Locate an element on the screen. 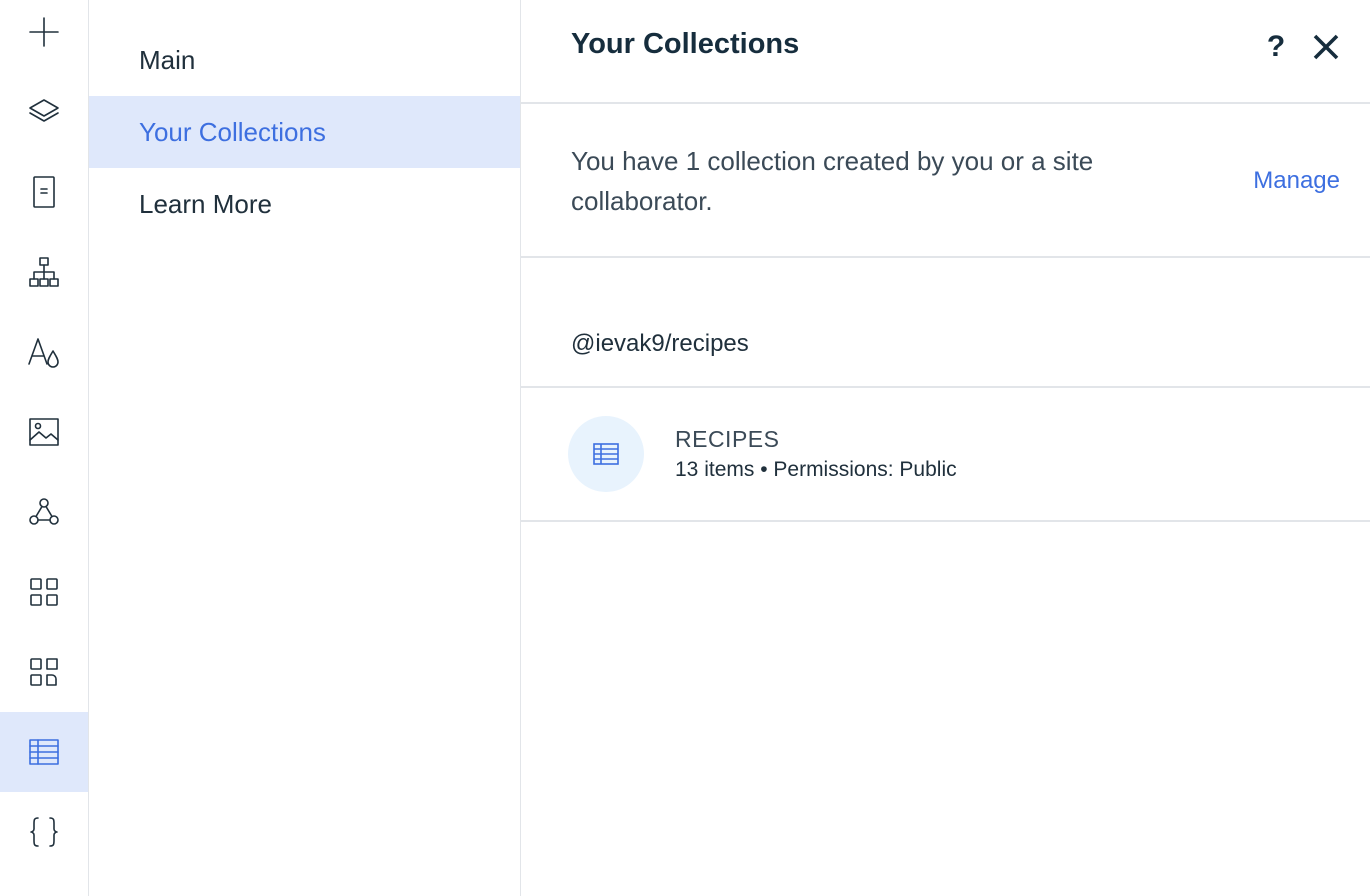  connections-icon is located at coordinates (44, 511).